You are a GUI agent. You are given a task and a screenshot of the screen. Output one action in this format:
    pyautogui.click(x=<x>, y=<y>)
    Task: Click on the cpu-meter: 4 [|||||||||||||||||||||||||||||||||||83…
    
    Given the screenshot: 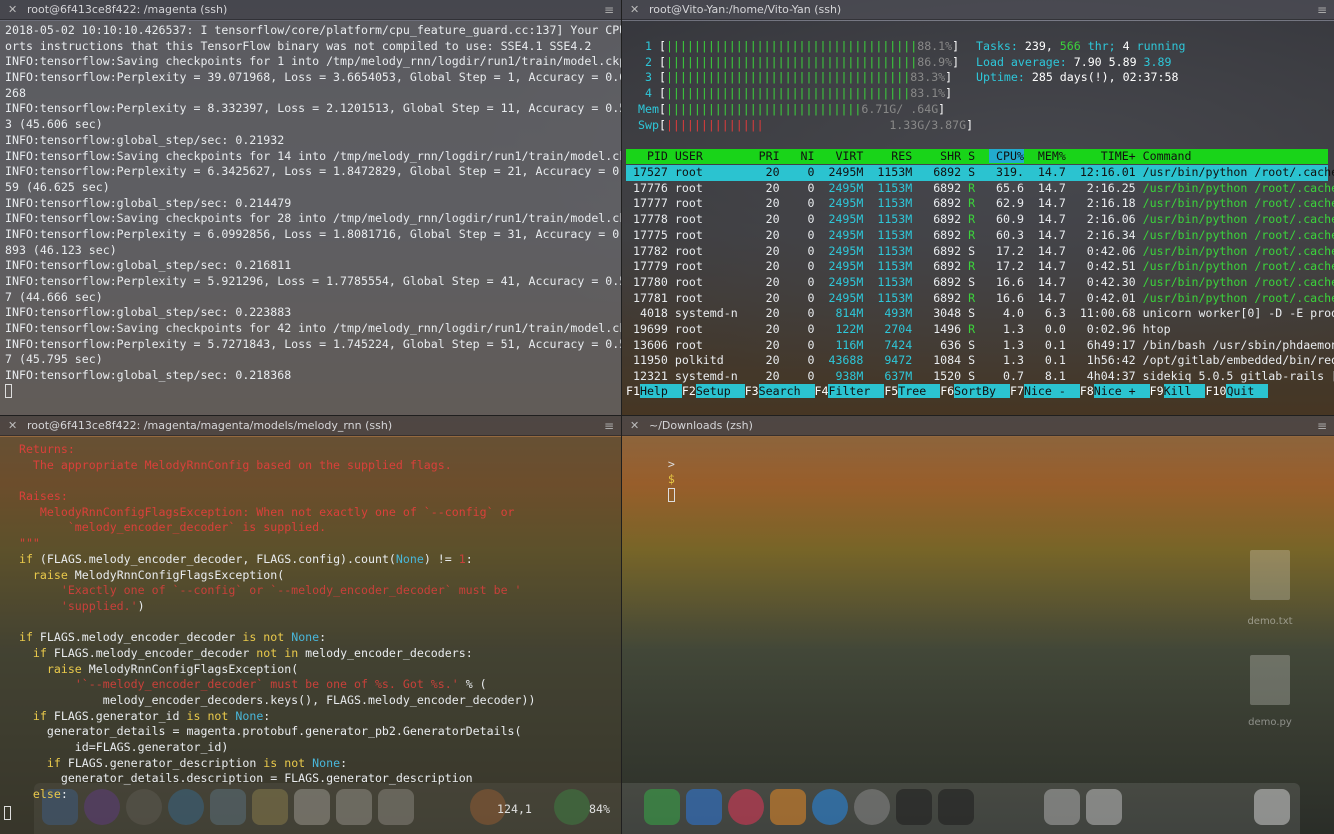 What is the action you would take?
    pyautogui.click(x=798, y=93)
    